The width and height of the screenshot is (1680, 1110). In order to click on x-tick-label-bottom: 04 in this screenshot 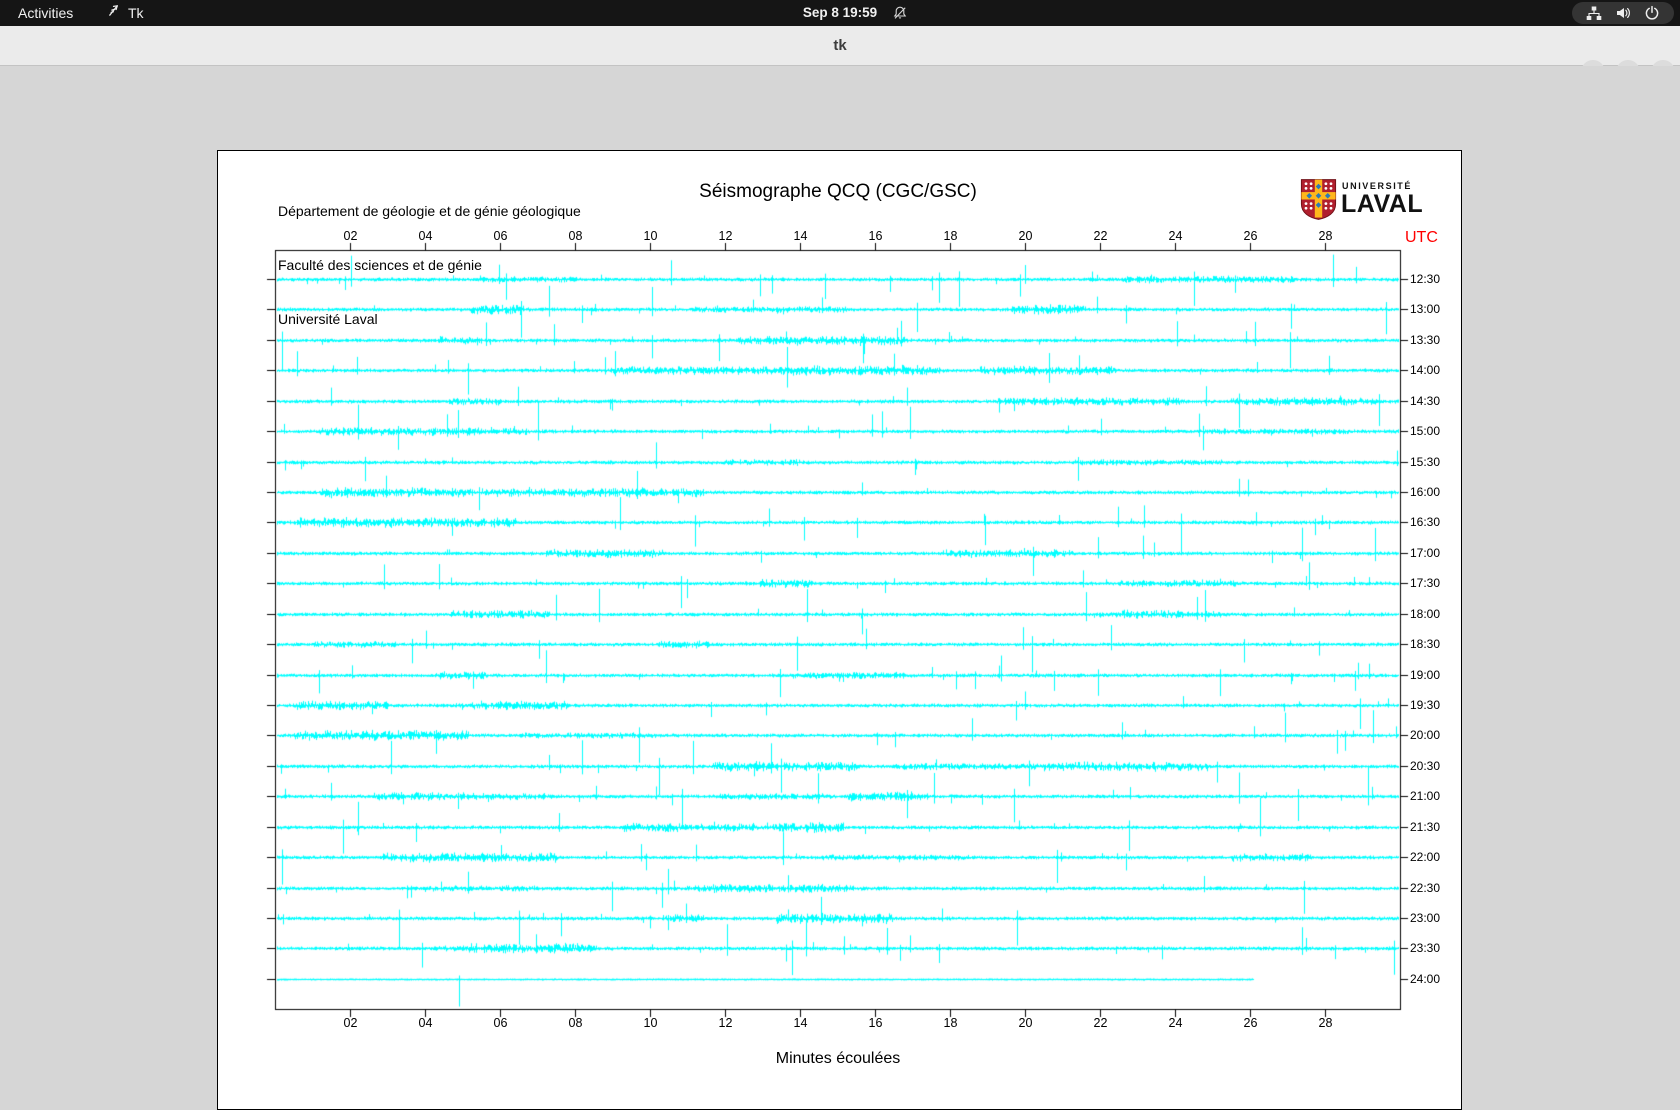, I will do `click(425, 1023)`.